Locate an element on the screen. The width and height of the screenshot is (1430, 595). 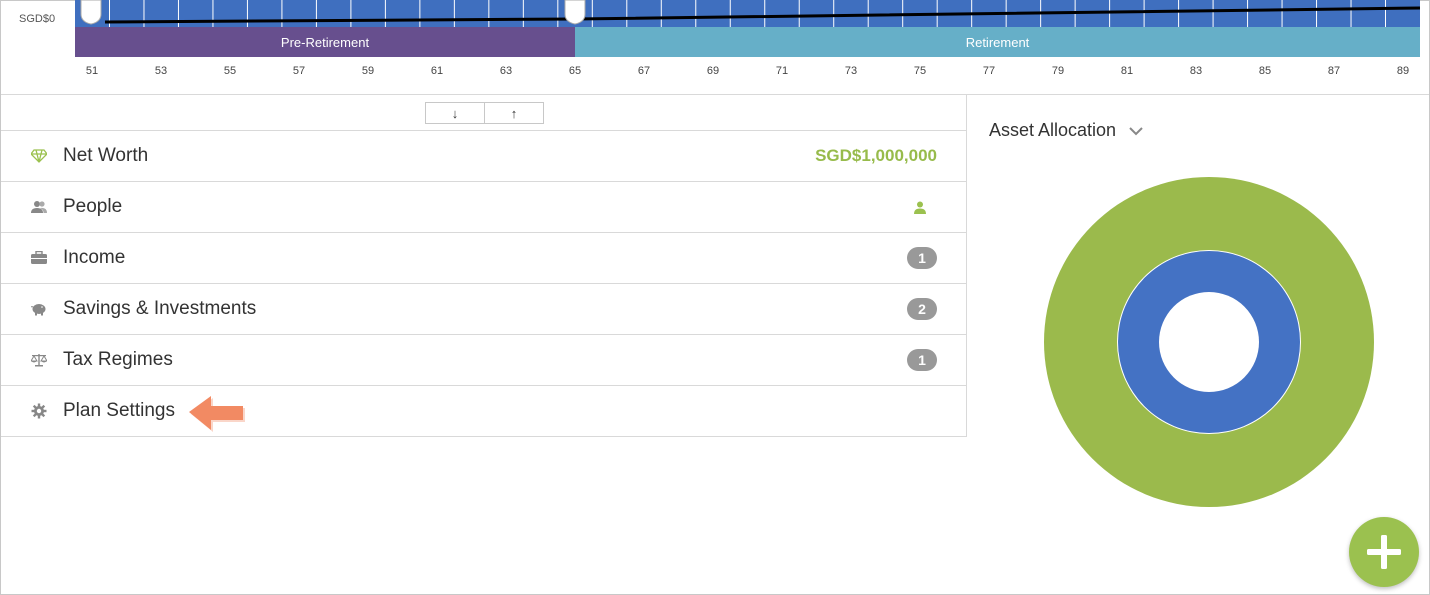
age-tick-label: 79 is located at coordinates (1058, 71).